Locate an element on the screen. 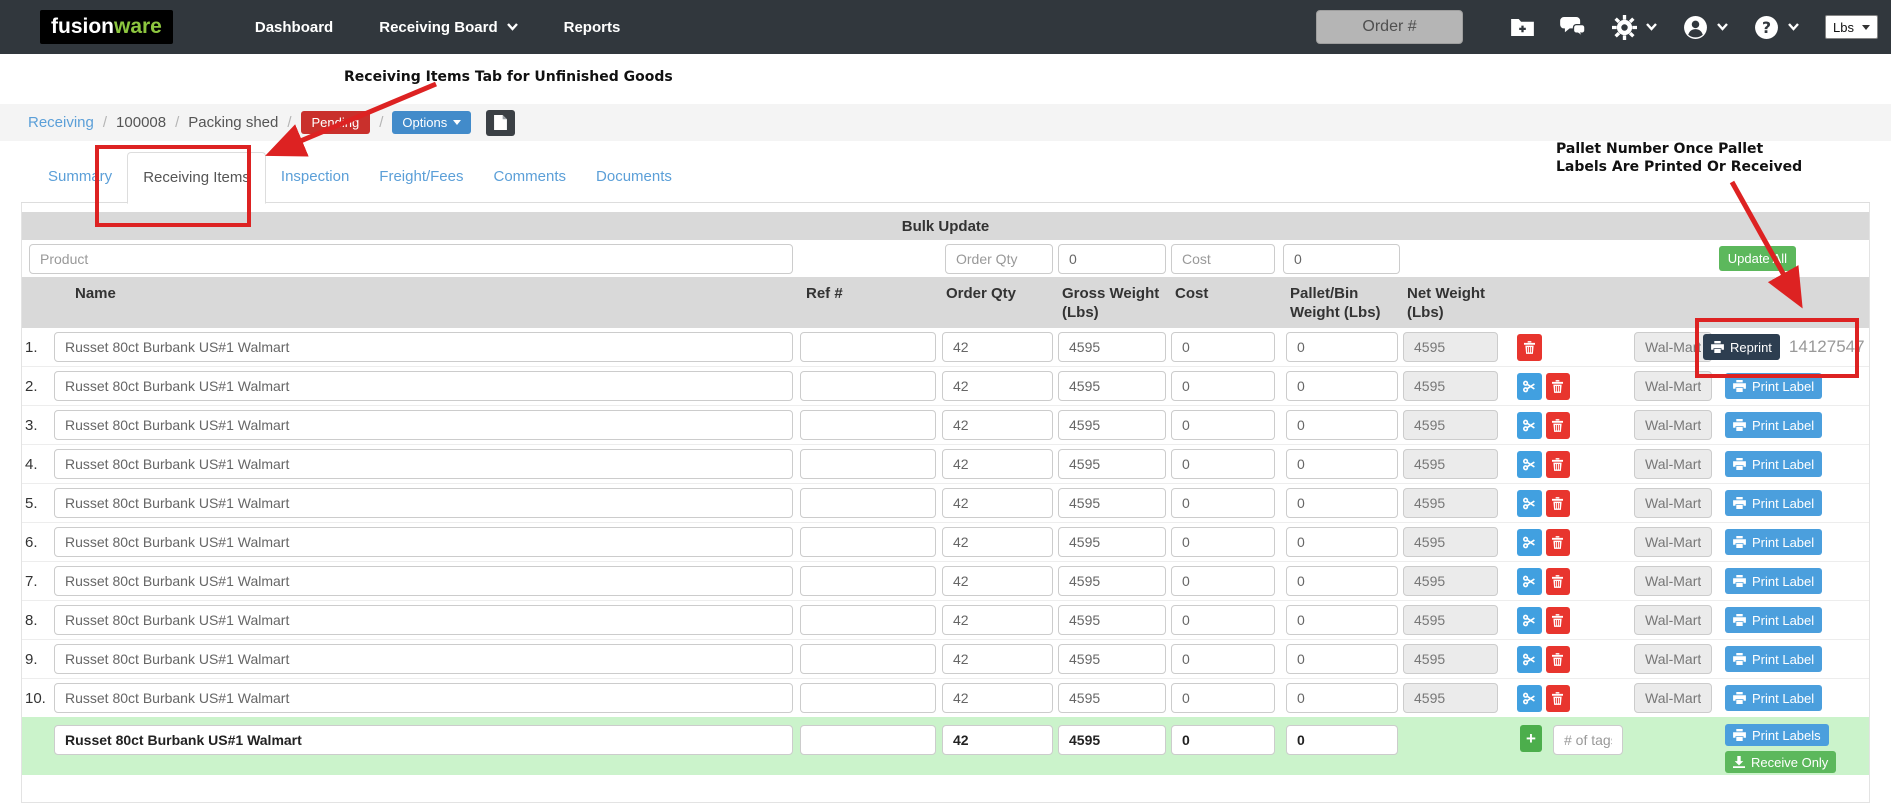  messages-button is located at coordinates (1573, 27).